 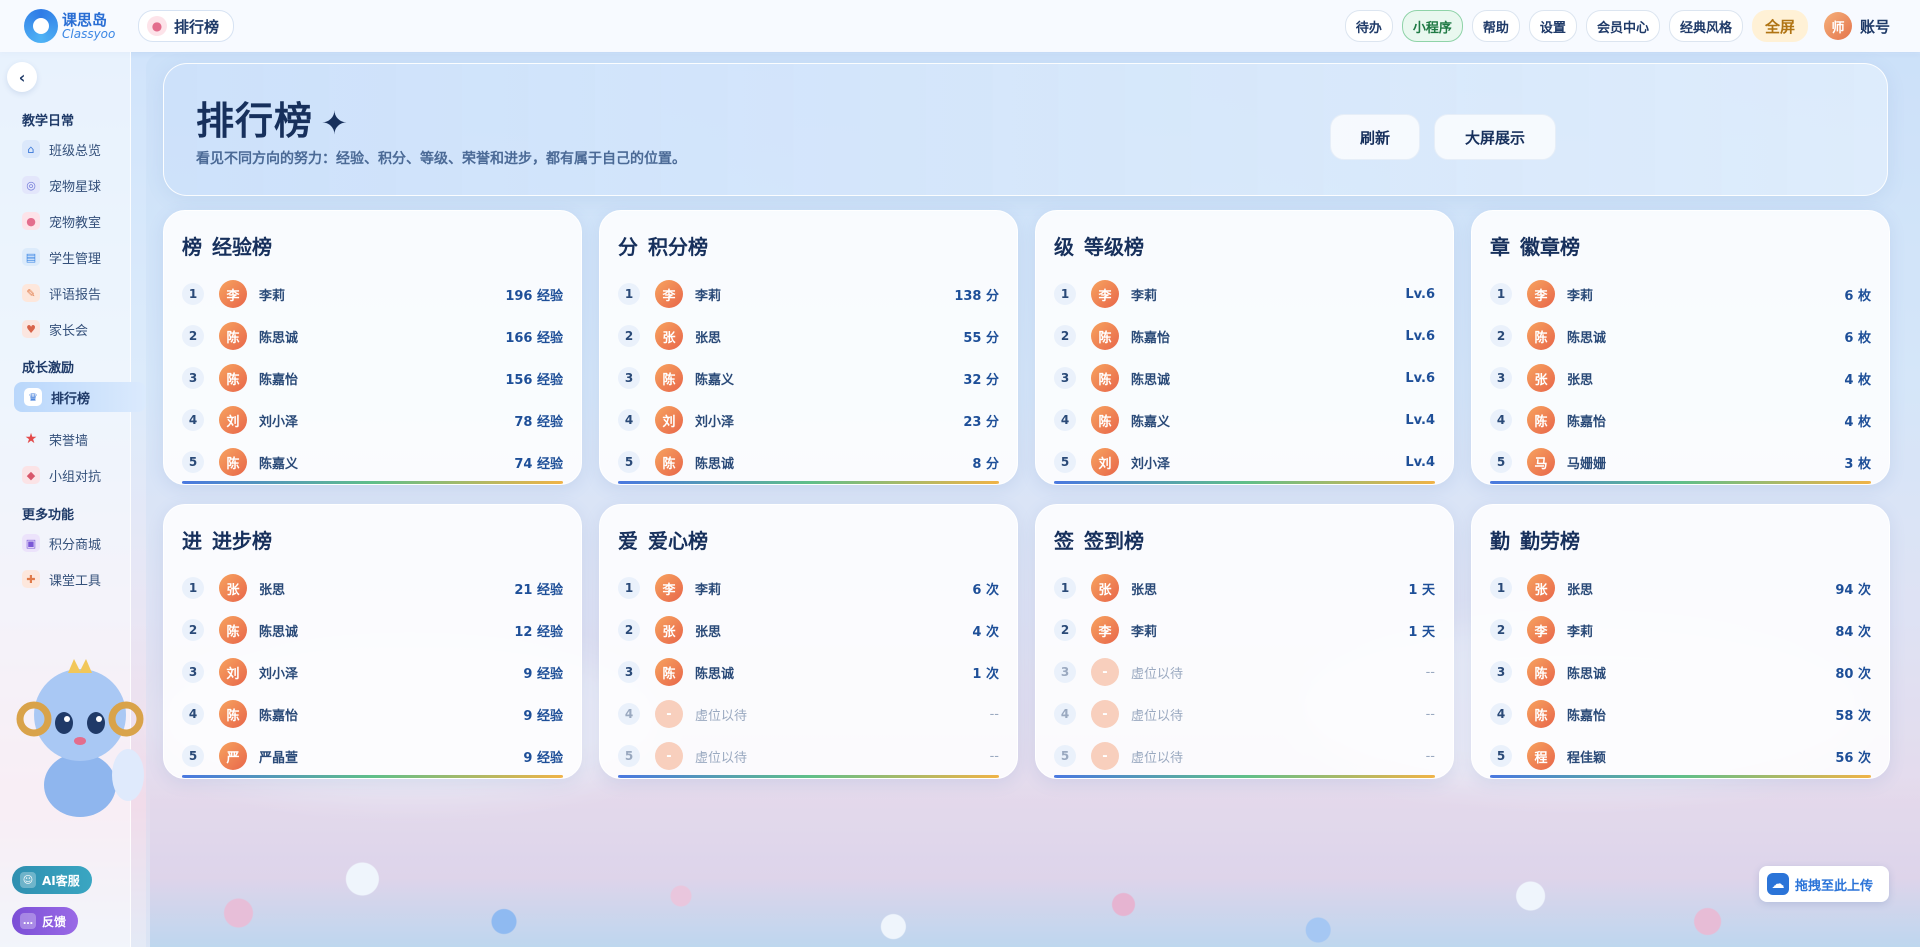 I want to click on chevron-left-icon: ‹, so click(x=22, y=77).